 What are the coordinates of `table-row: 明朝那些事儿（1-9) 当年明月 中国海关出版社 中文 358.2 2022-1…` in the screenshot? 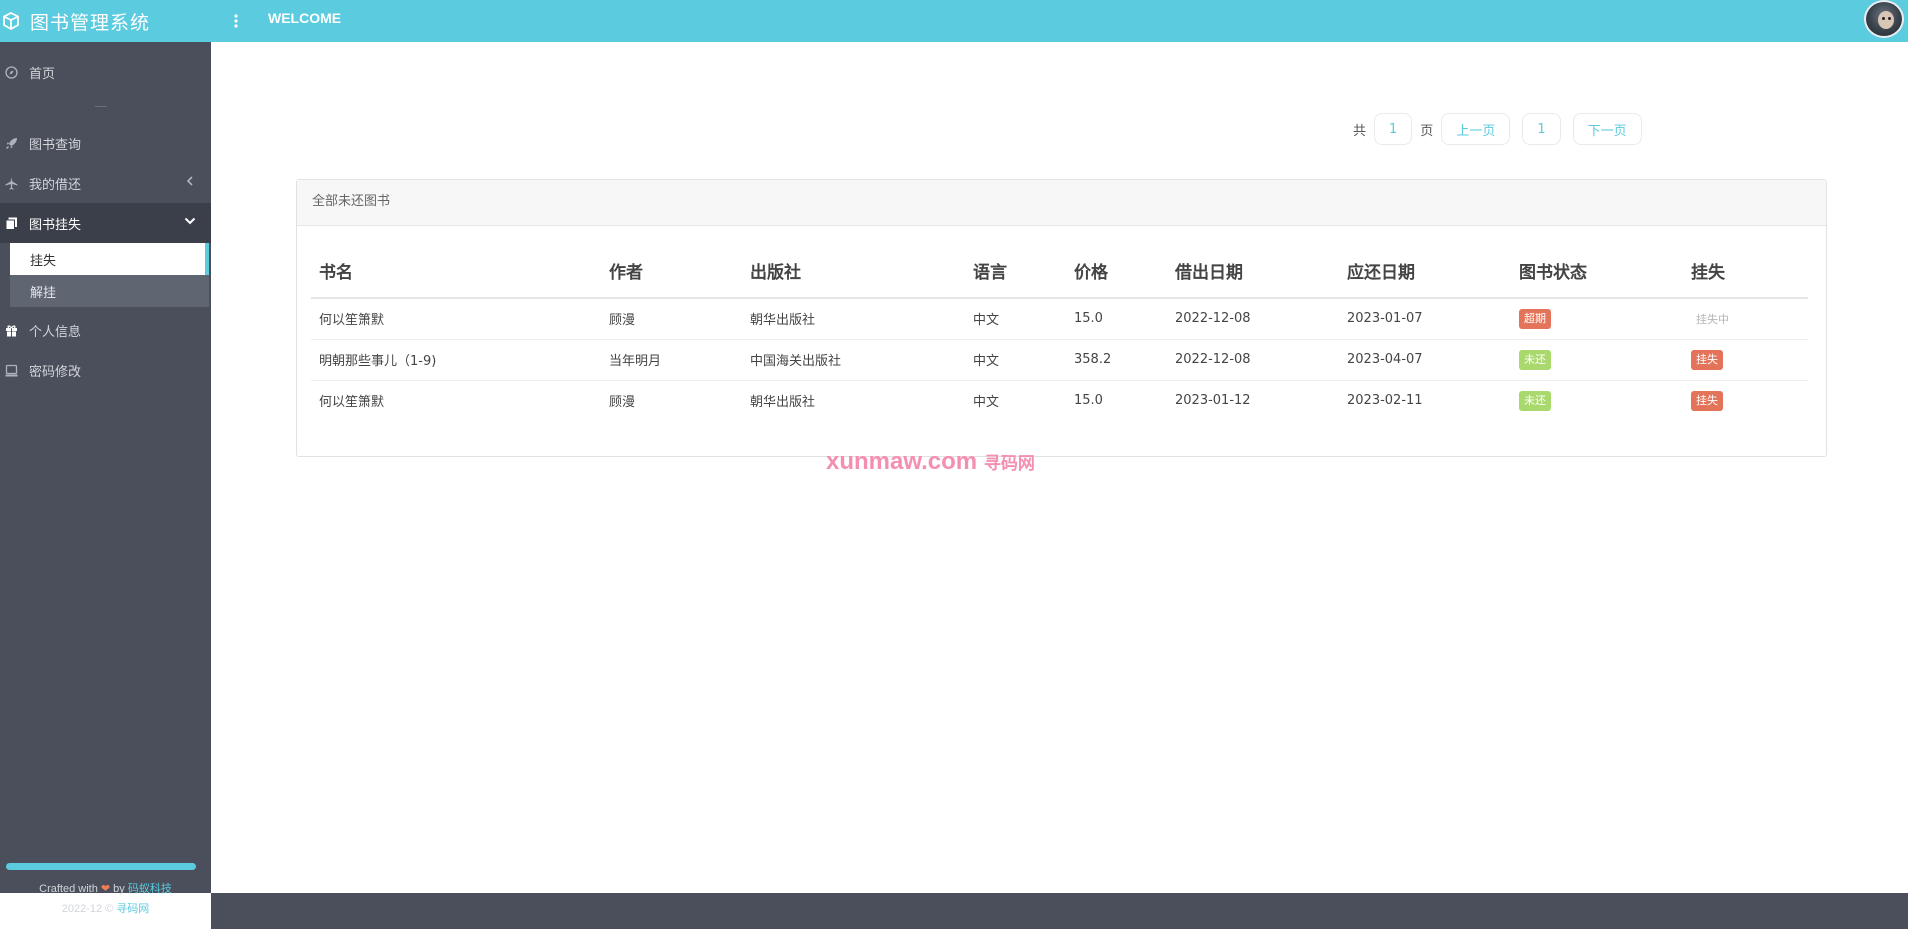 It's located at (1059, 360).